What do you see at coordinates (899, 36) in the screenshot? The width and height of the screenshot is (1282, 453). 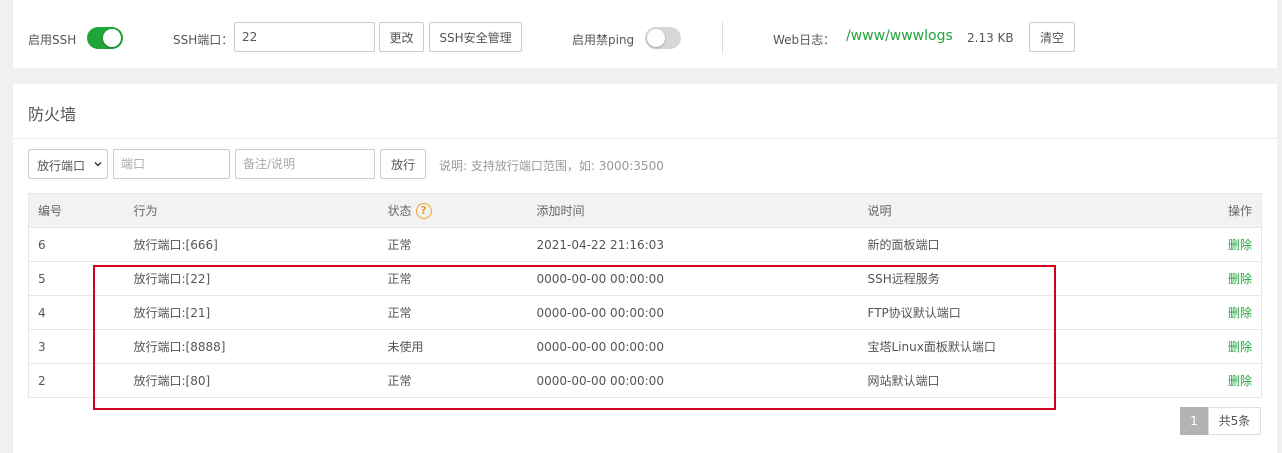 I see `weblog-path-link: /www/wwwlogs` at bounding box center [899, 36].